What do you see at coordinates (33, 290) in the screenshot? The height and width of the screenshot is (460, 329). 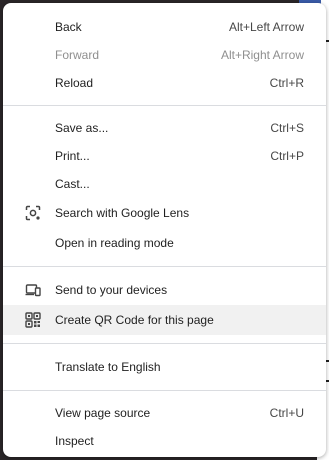 I see `send-to-devices-icon` at bounding box center [33, 290].